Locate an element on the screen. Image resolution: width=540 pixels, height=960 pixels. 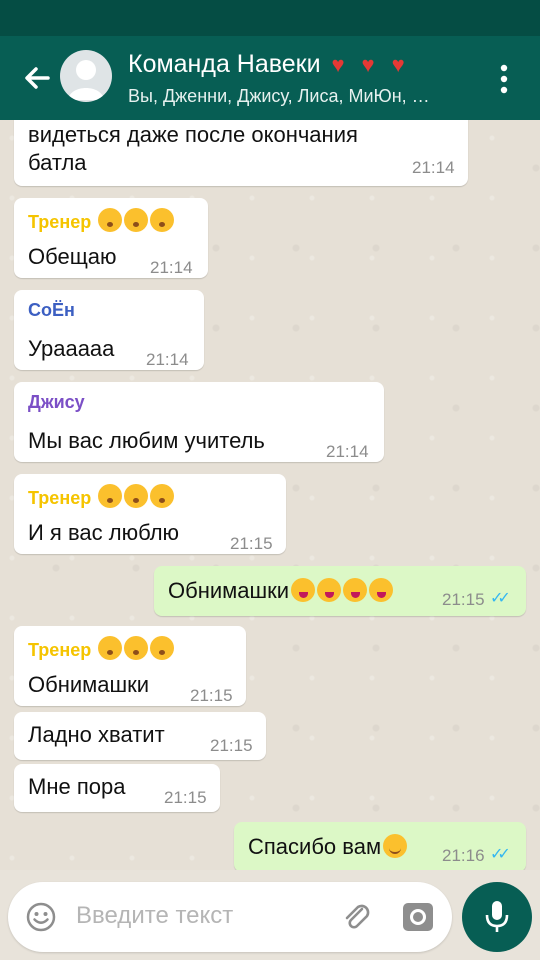
message-bubble: Тренер И я вас люблю 21:15 is located at coordinates (150, 514).